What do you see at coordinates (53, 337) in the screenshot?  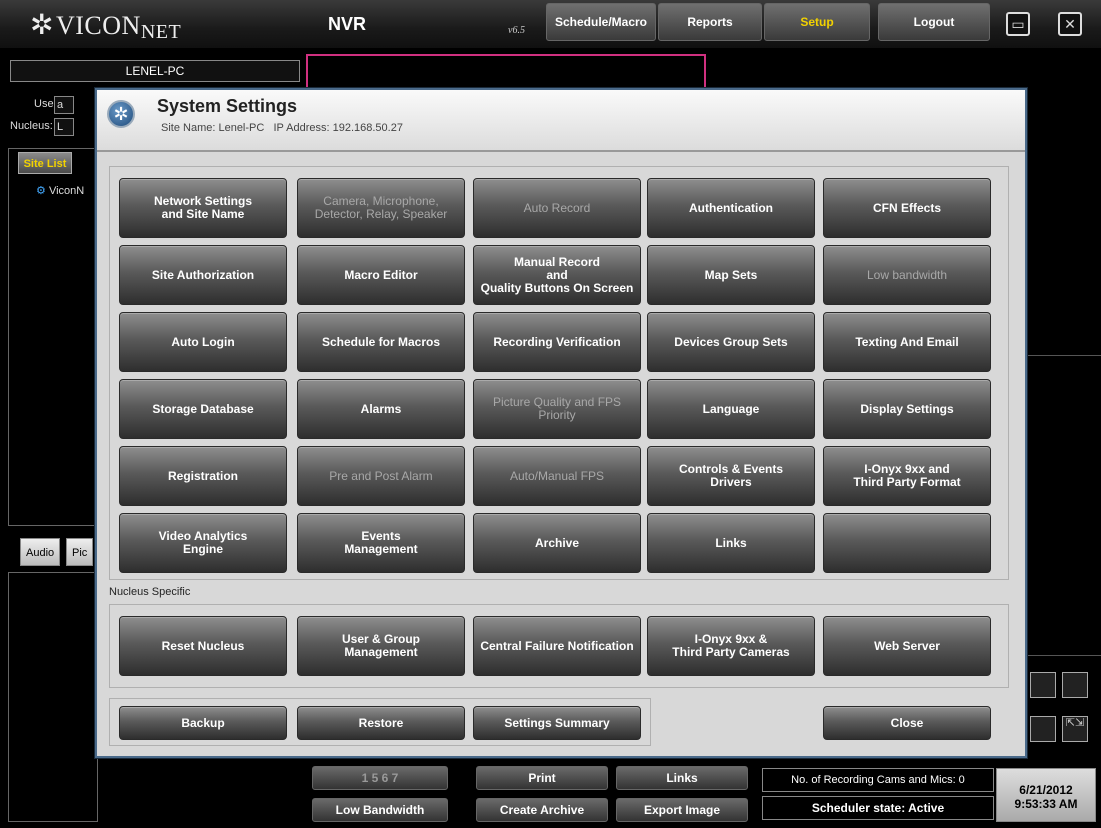 I see `site-list-panel` at bounding box center [53, 337].